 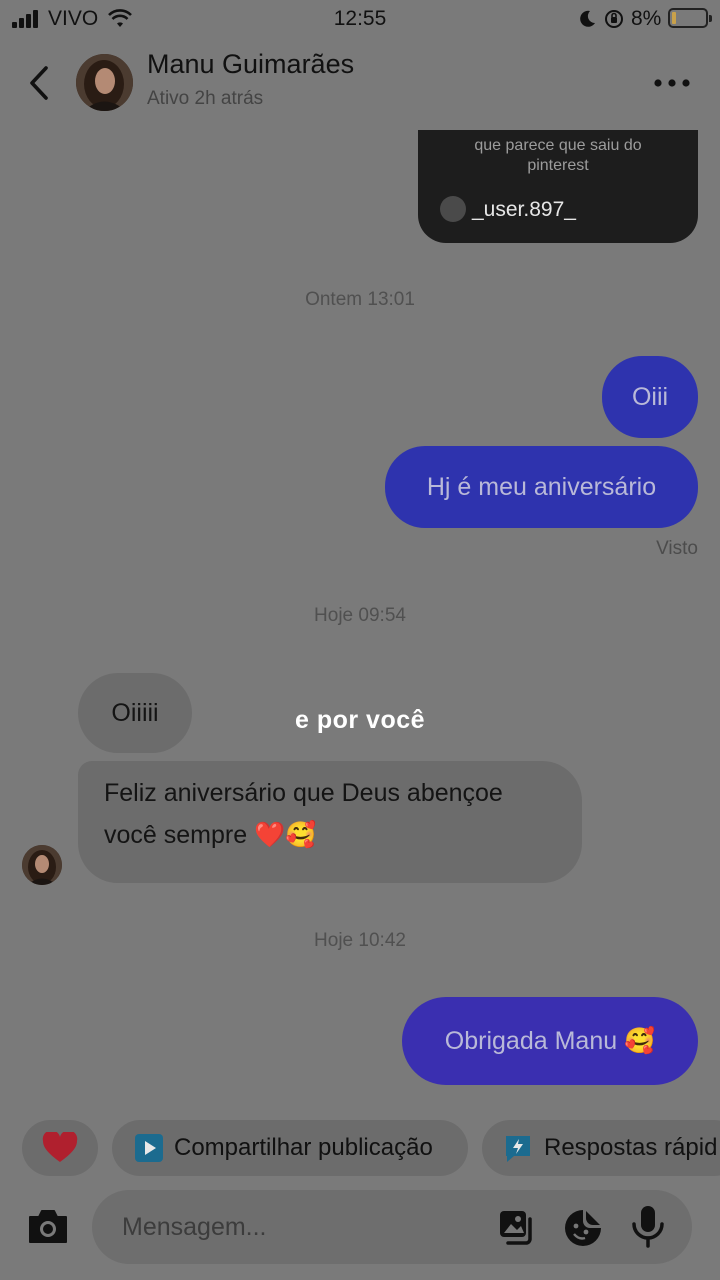 I want to click on quick-replies-label: Respostas rápid, so click(x=631, y=1147).